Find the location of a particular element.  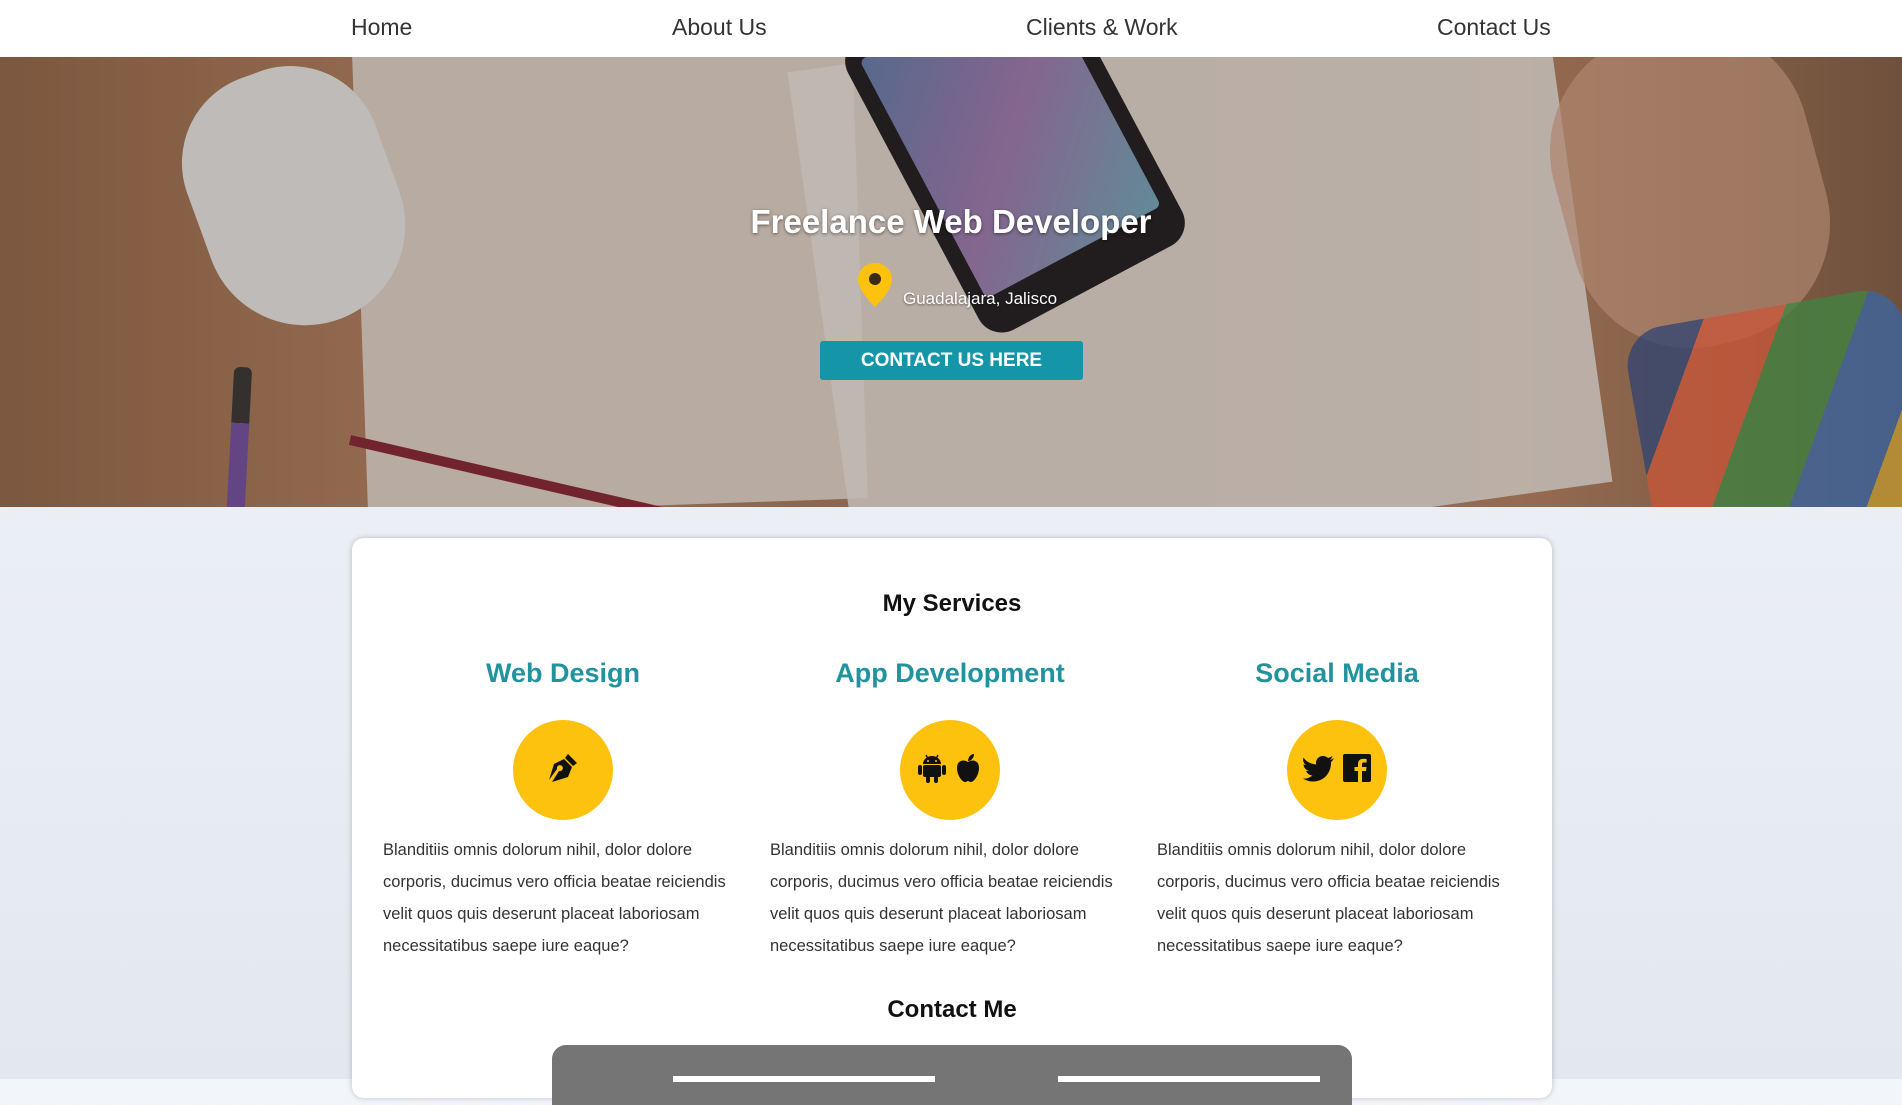

twitter-icon is located at coordinates (1319, 770).